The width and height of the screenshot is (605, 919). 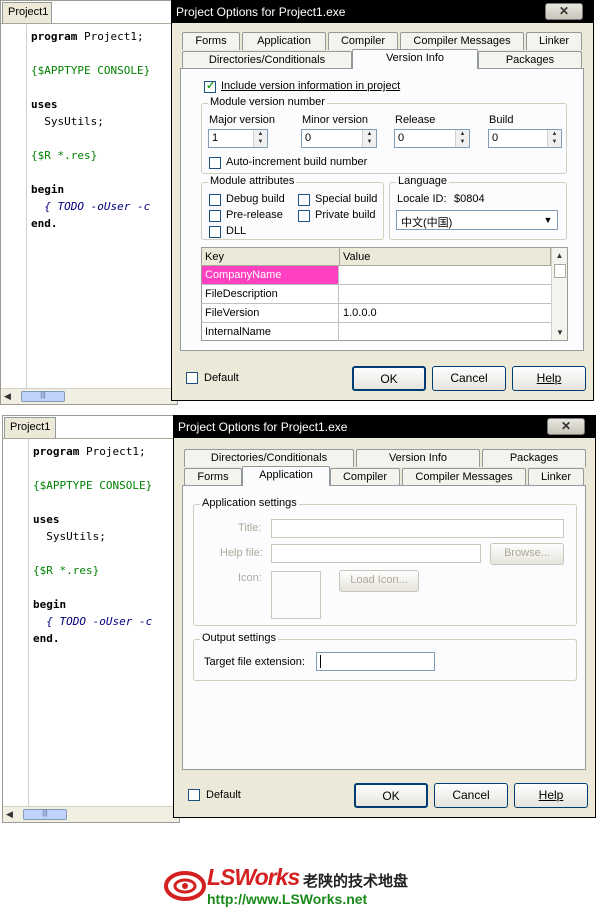 I want to click on table-row: FileDescription, so click(x=376, y=294).